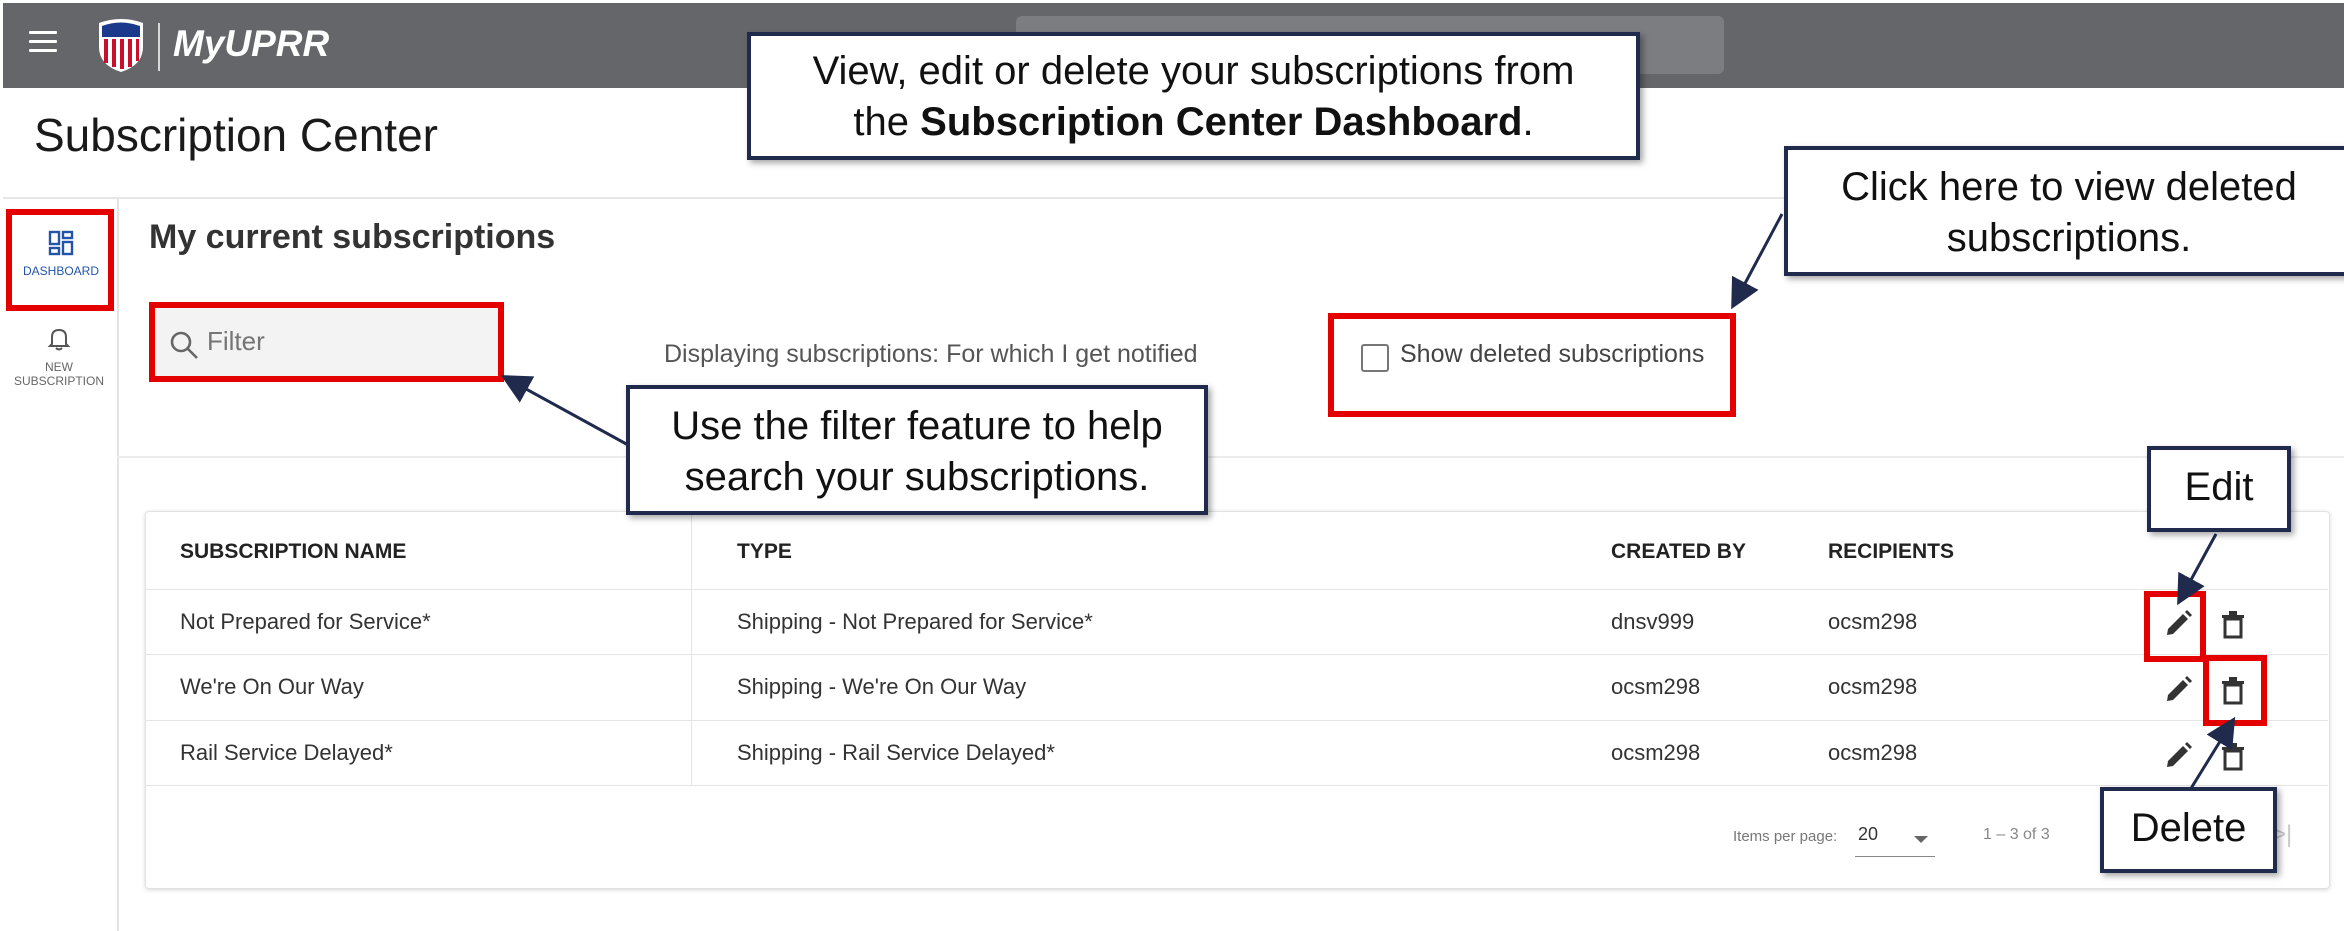 The image size is (2344, 931). I want to click on callout-edit: Edit, so click(2219, 489).